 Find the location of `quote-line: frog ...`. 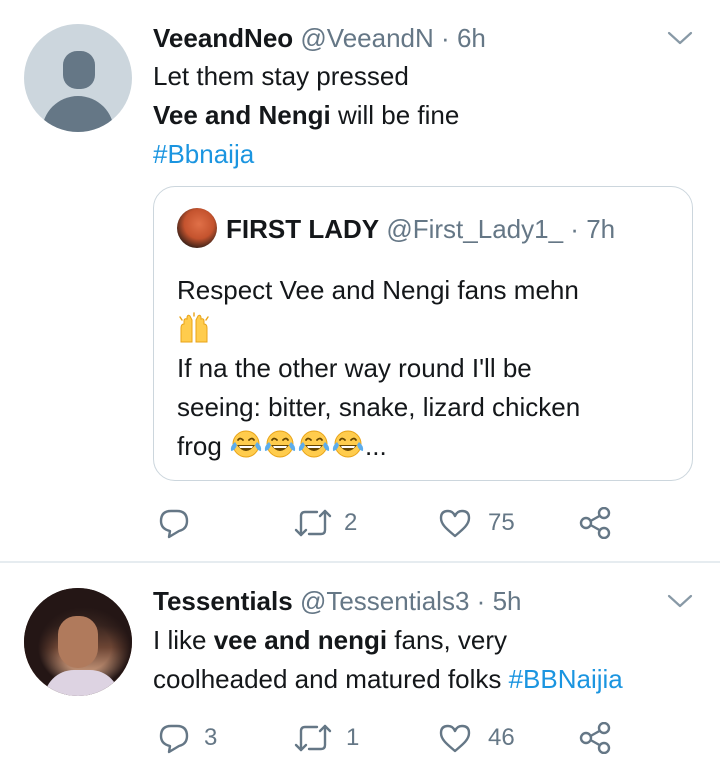

quote-line: frog ... is located at coordinates (427, 446).